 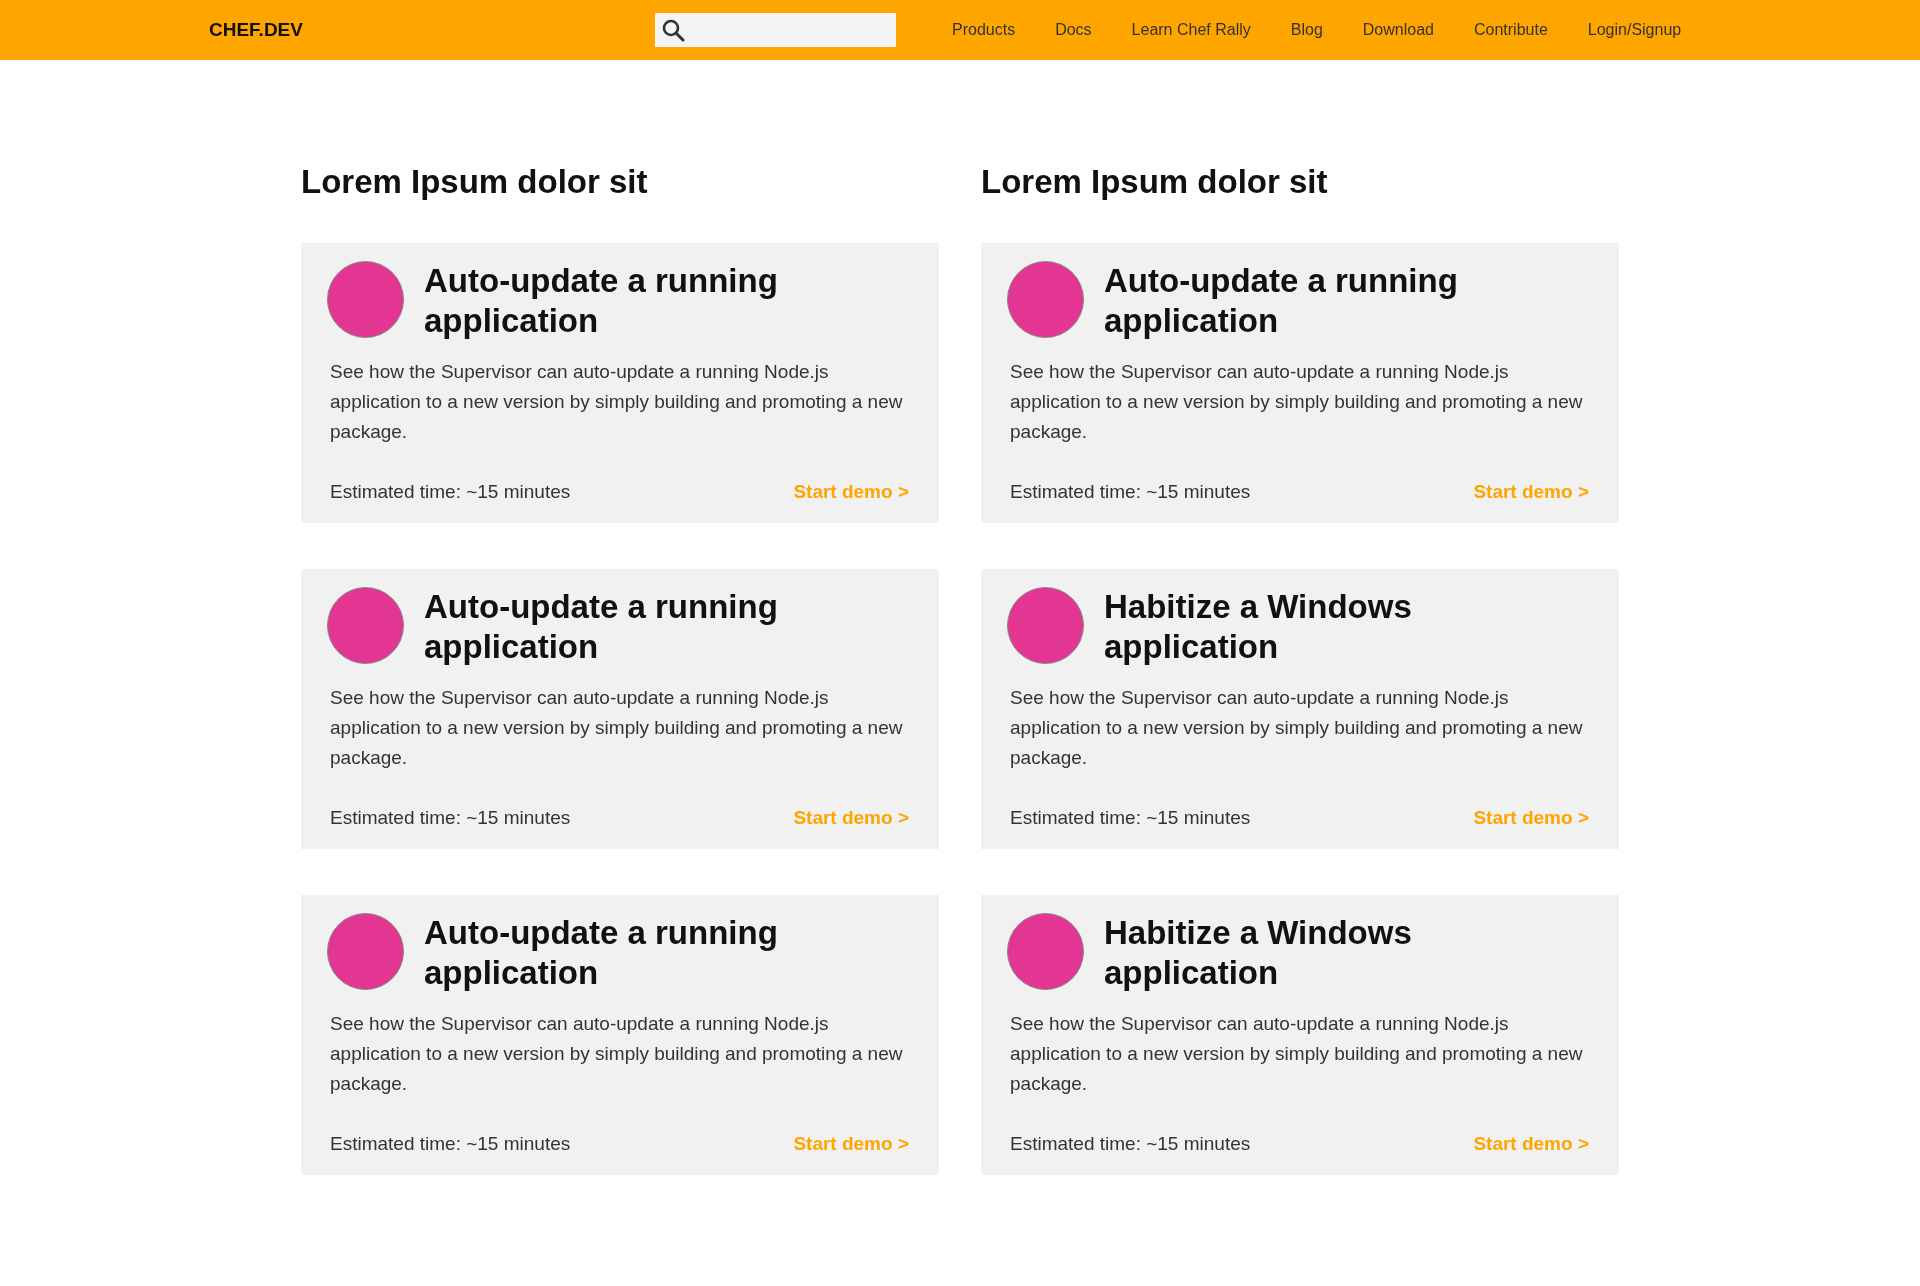 What do you see at coordinates (432, 30) in the screenshot?
I see `logo: CHEF.DEV` at bounding box center [432, 30].